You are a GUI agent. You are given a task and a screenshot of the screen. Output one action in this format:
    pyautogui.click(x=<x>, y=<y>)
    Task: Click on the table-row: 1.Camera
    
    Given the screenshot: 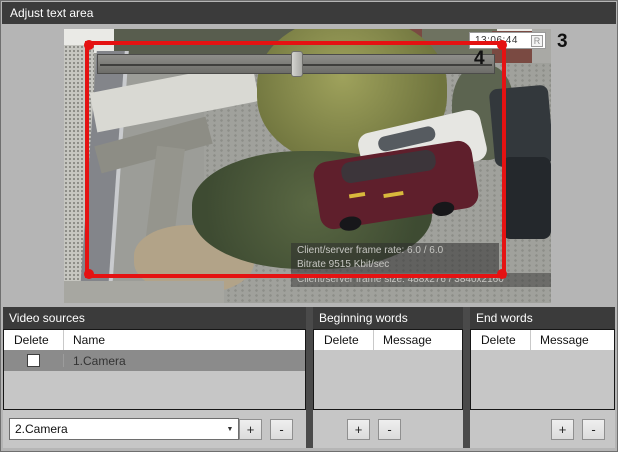 What is the action you would take?
    pyautogui.click(x=154, y=360)
    